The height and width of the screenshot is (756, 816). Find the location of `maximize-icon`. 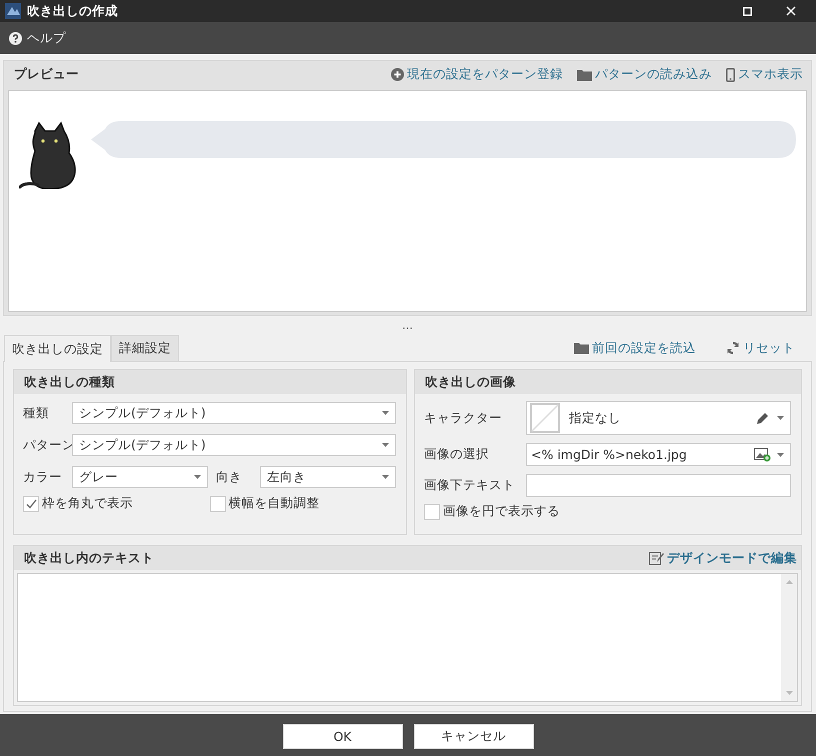

maximize-icon is located at coordinates (747, 11).